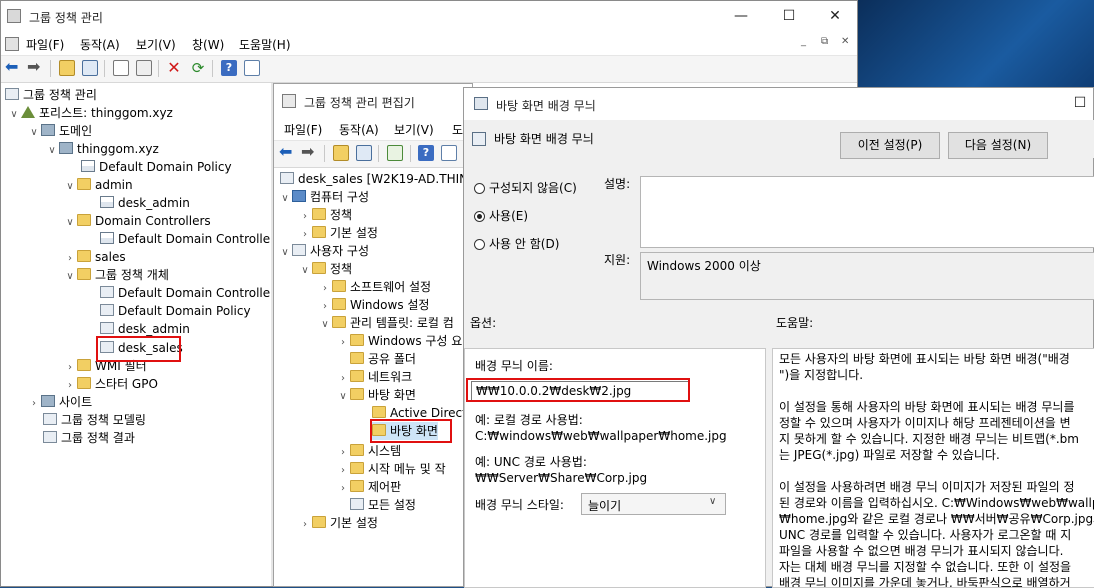 This screenshot has height=588, width=1094. What do you see at coordinates (175, 311) in the screenshot?
I see `tree-item-obj-default-policy: Default Domain Policy` at bounding box center [175, 311].